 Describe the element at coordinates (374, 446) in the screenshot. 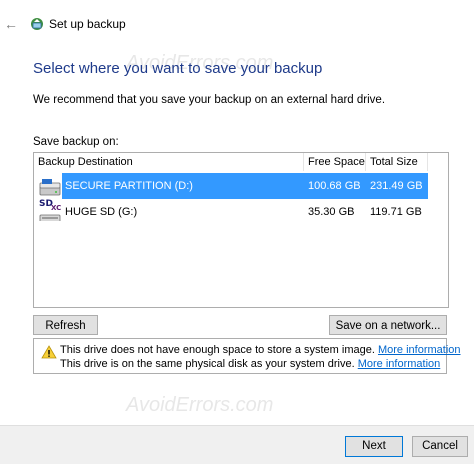

I see `next-button: Next` at that location.